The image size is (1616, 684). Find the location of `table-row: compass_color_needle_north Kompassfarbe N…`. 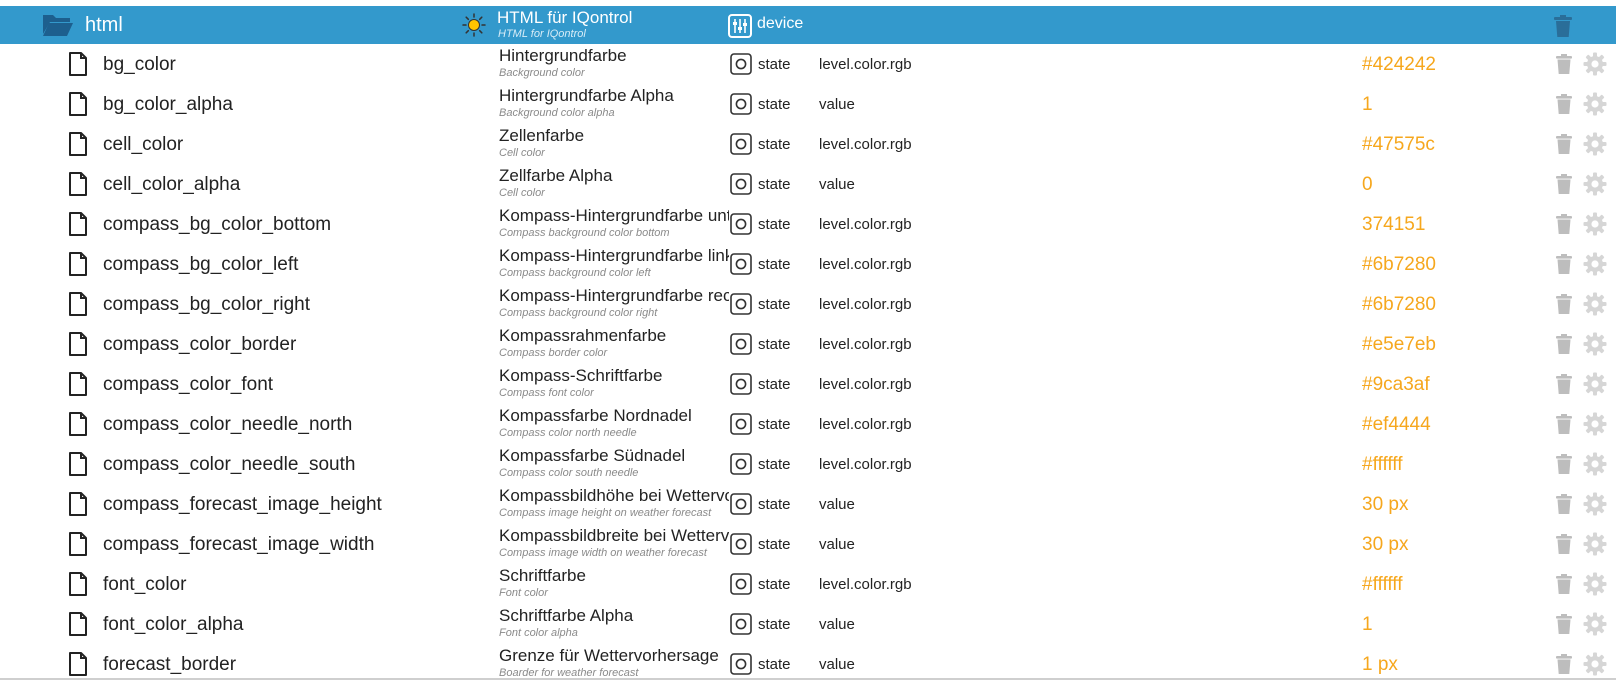

table-row: compass_color_needle_north Kompassfarbe N… is located at coordinates (808, 424).